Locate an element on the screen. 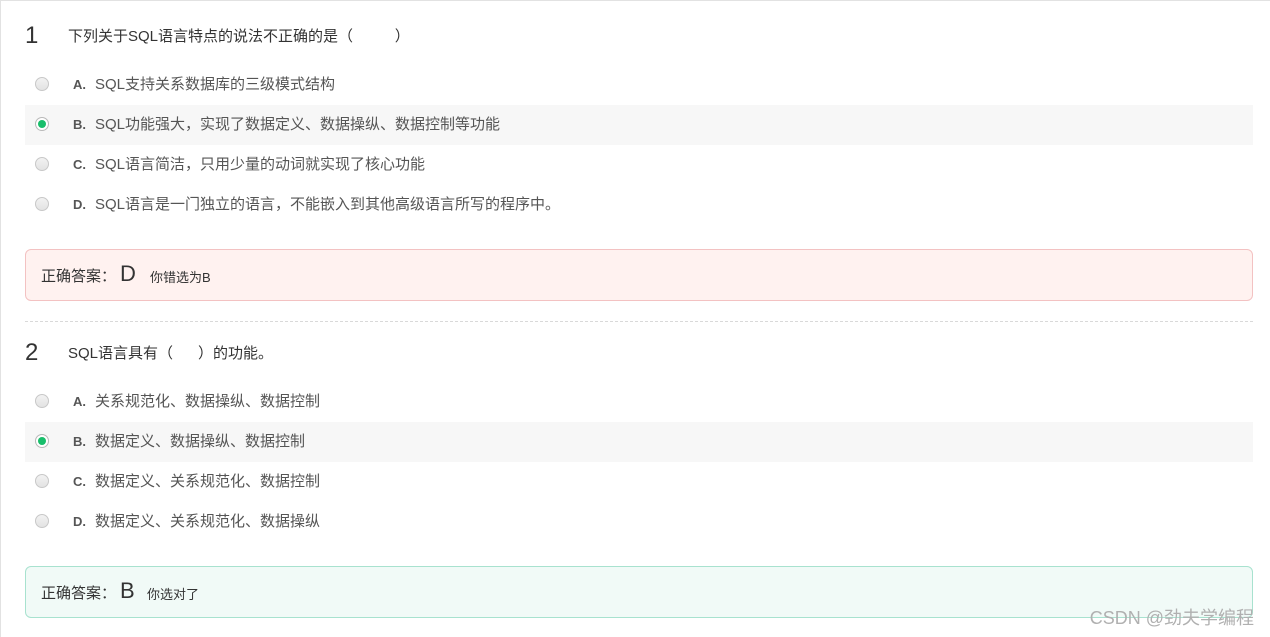  option-c: C. SQL语言简洁，只用少量的动词就实现了核心功能 is located at coordinates (639, 165).